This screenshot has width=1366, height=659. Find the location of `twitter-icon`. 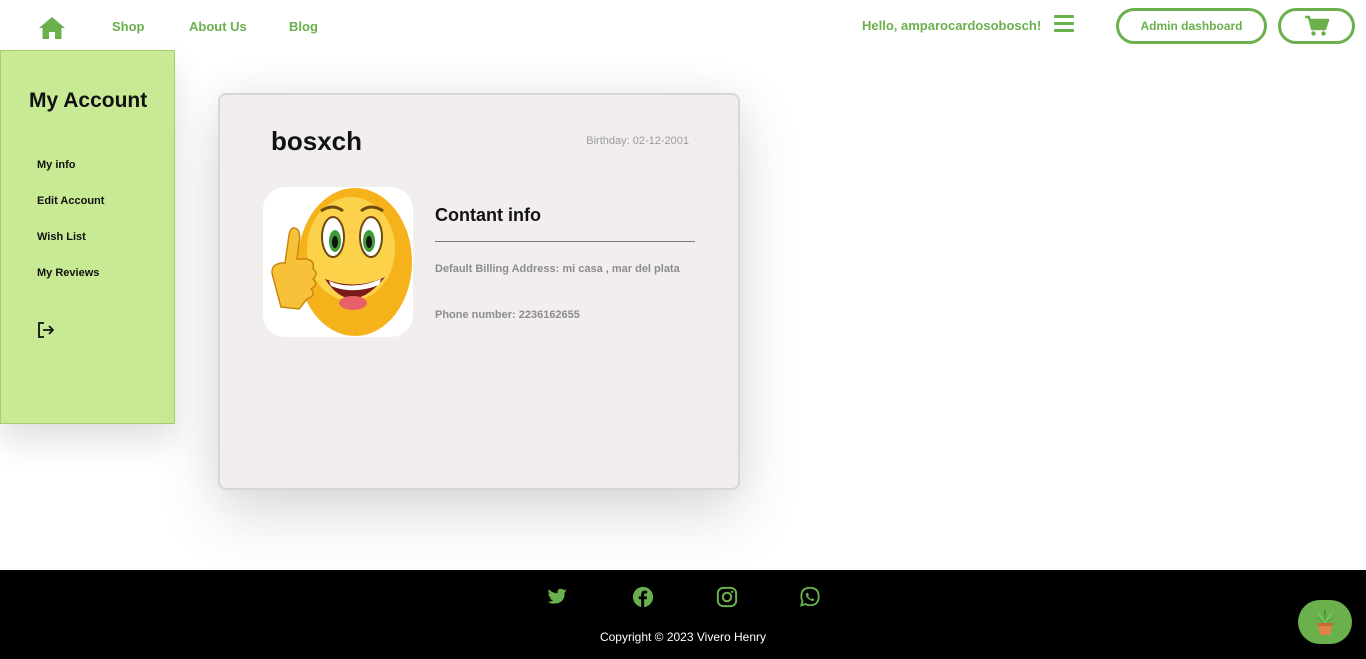

twitter-icon is located at coordinates (557, 597).